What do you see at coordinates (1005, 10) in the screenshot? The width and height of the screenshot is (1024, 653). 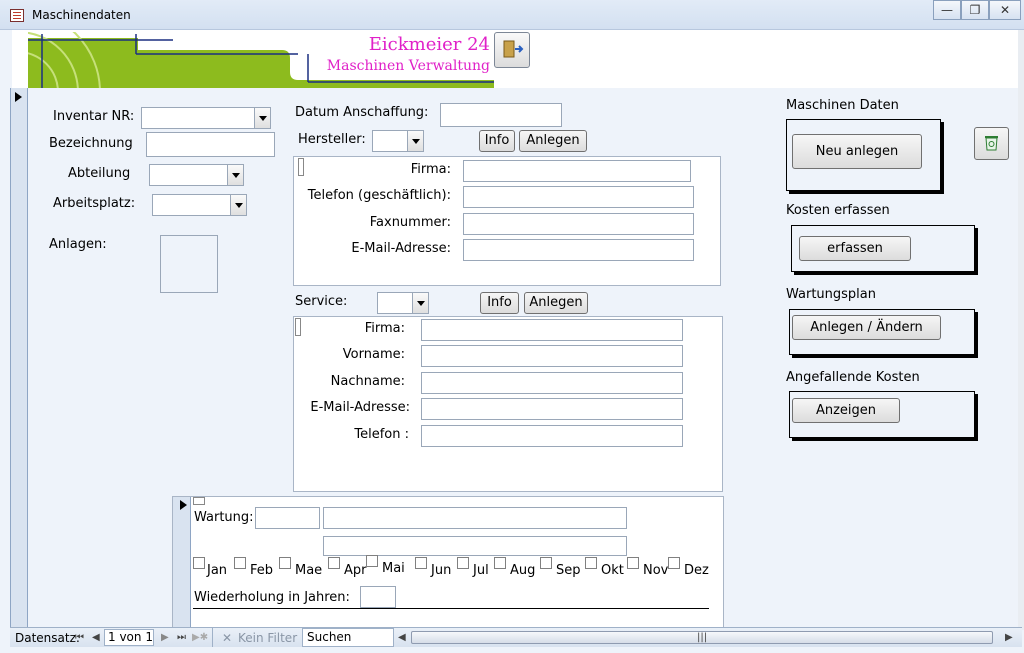 I see `close-button: ✕` at bounding box center [1005, 10].